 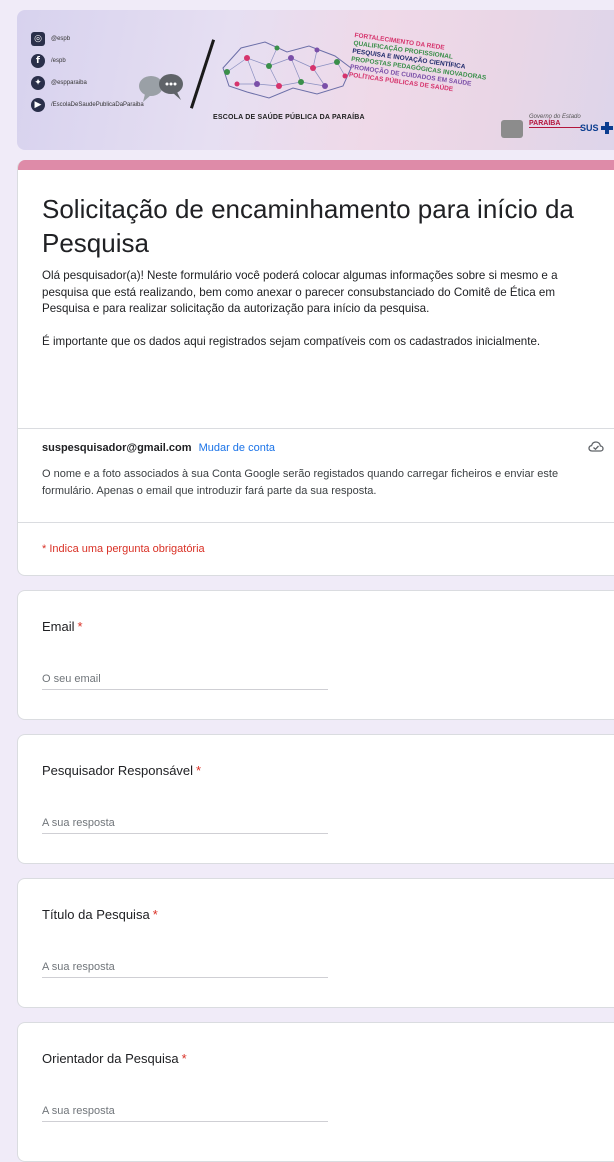 I want to click on question-label: Email *, so click(x=62, y=626).